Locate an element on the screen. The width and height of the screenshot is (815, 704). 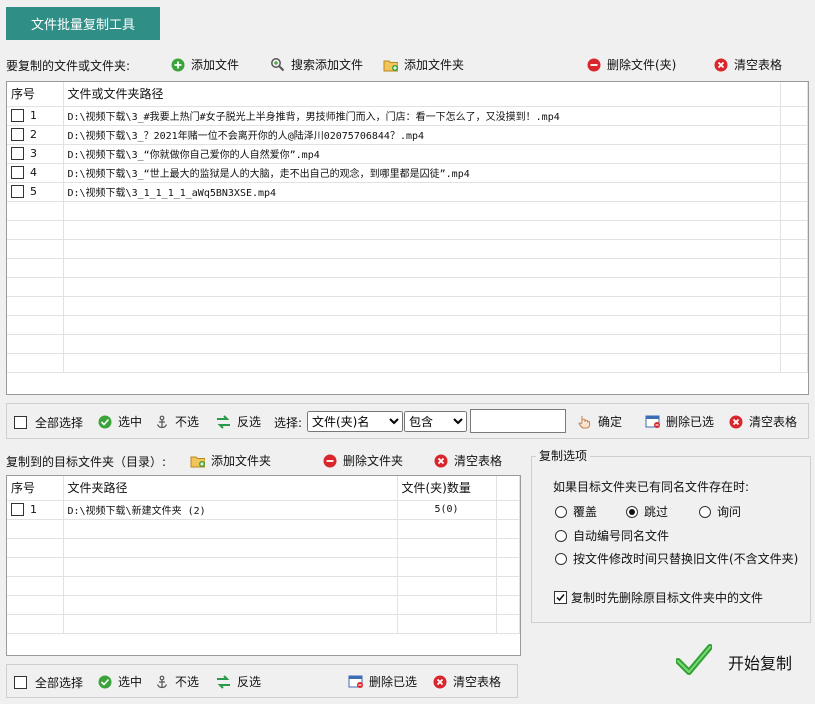
column-header-count: 文件(夹)数量 is located at coordinates (447, 488).